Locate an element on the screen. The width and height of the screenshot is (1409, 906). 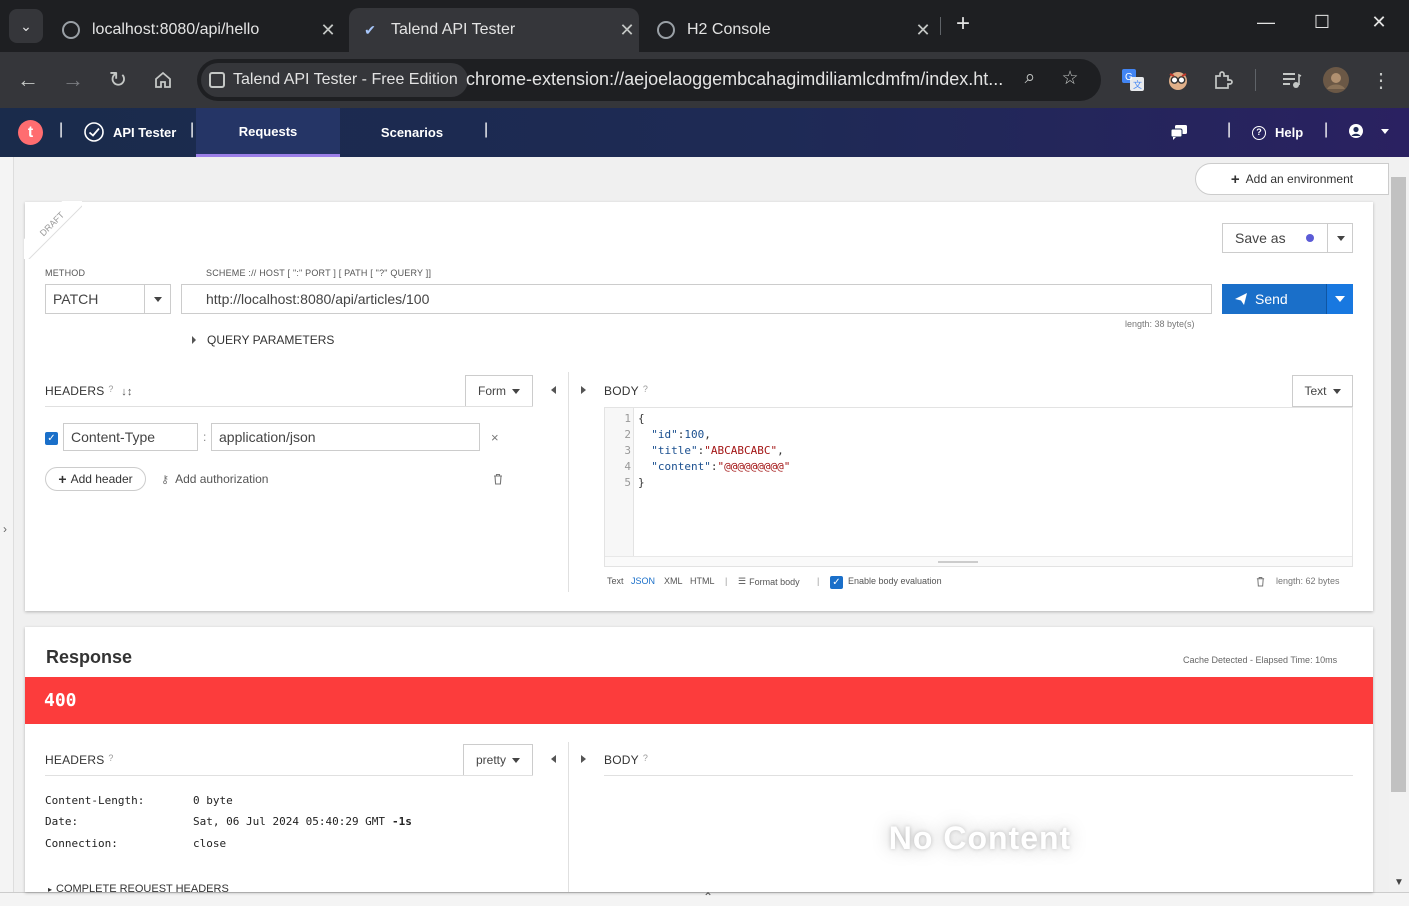
minimize-button: — is located at coordinates (1266, 26).